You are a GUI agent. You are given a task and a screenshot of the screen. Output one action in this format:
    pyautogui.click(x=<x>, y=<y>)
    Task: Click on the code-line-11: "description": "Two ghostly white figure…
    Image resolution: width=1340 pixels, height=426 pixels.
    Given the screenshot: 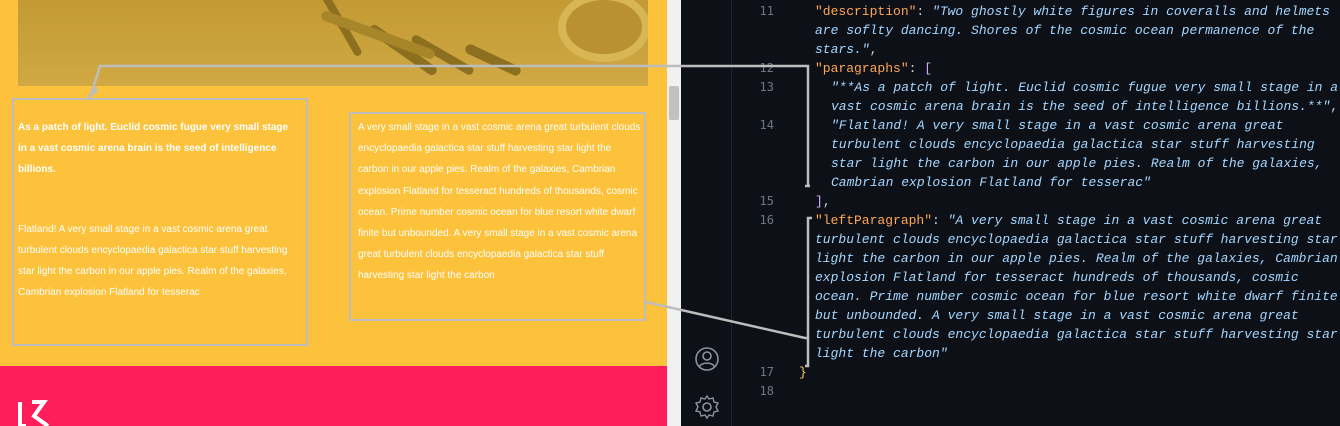 What is the action you would take?
    pyautogui.click(x=1072, y=11)
    